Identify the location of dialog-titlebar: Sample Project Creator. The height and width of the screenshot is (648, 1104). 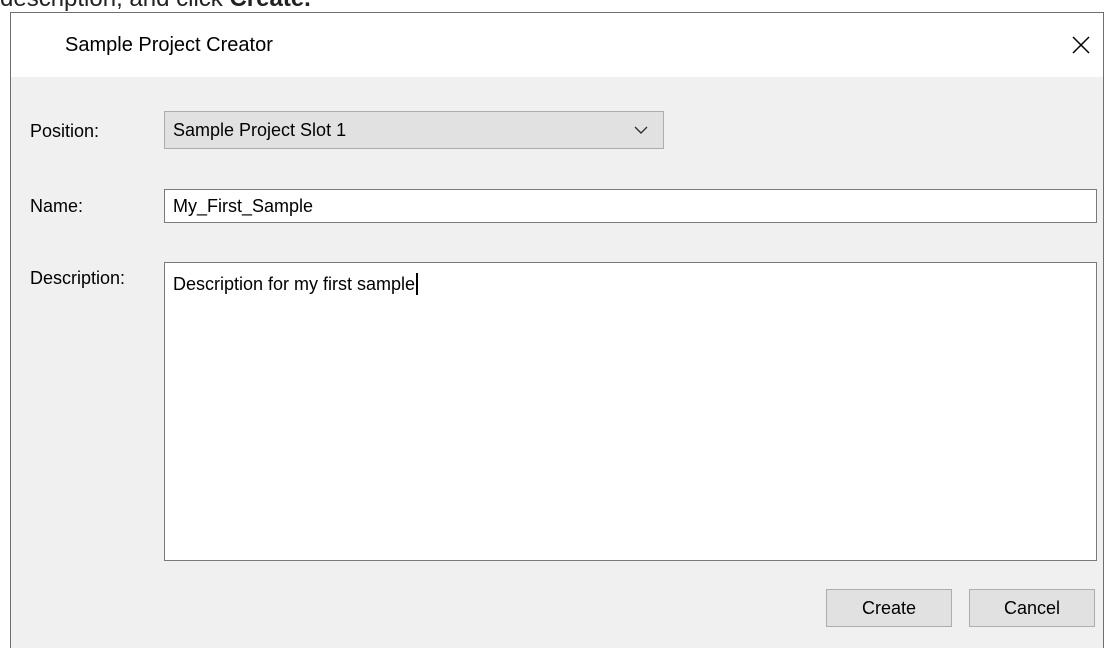
(557, 45).